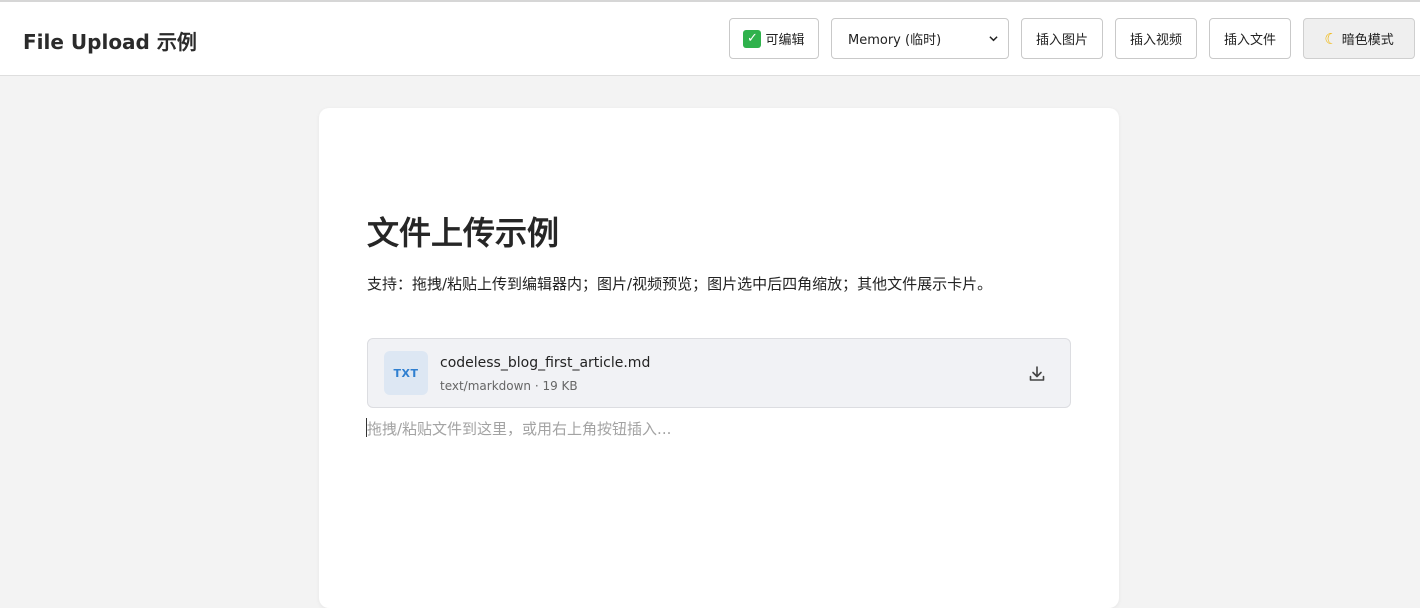  I want to click on download-button, so click(1037, 374).